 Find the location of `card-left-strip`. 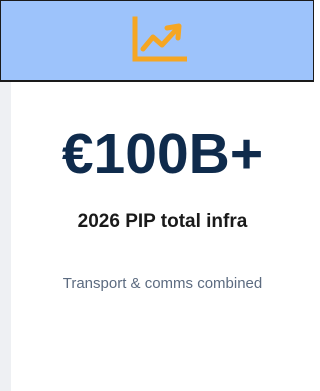

card-left-strip is located at coordinates (5, 236).